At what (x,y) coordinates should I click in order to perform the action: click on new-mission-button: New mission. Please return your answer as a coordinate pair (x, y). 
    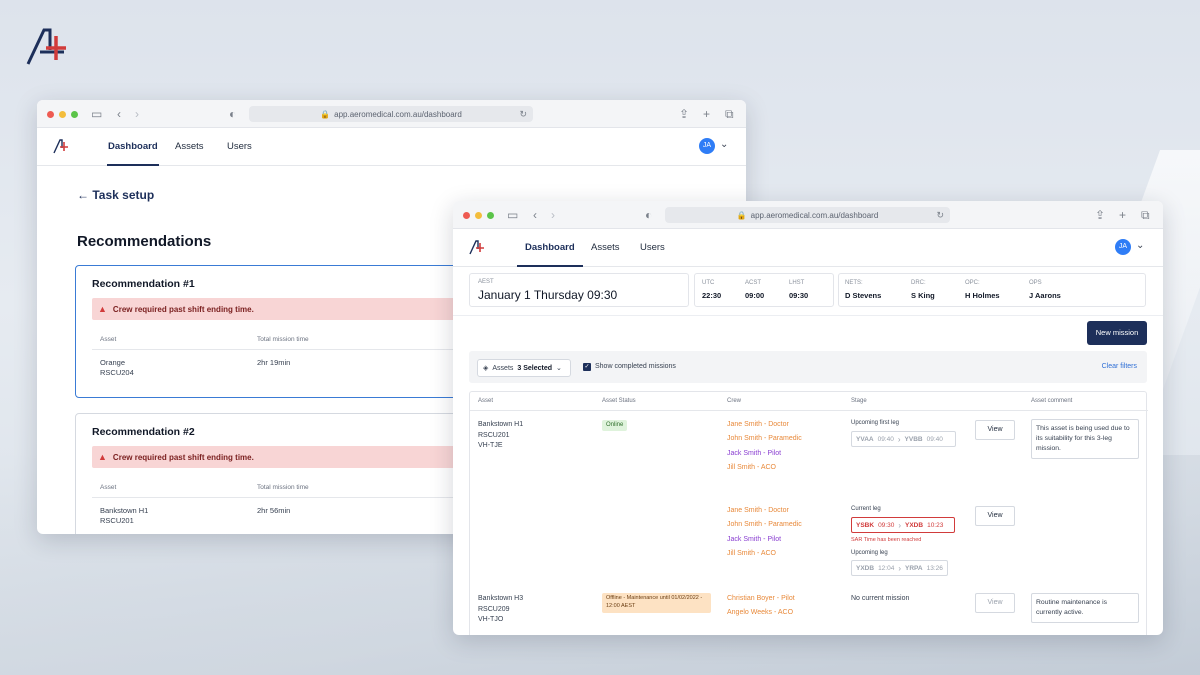
    Looking at the image, I should click on (1117, 333).